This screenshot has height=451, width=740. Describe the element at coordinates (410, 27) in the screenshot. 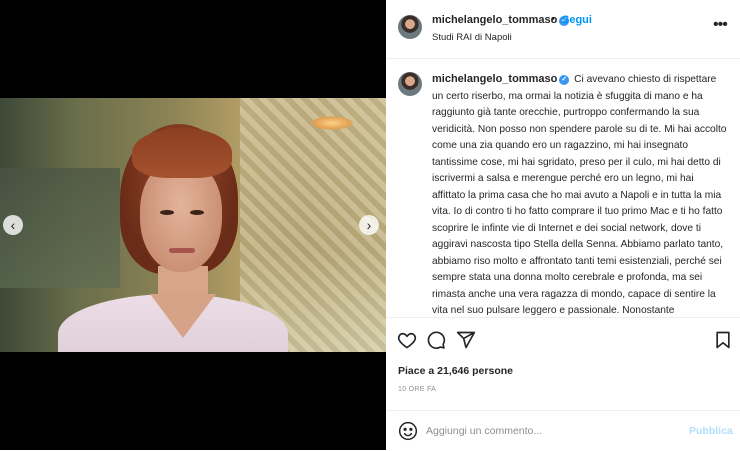

I see `avatar` at that location.